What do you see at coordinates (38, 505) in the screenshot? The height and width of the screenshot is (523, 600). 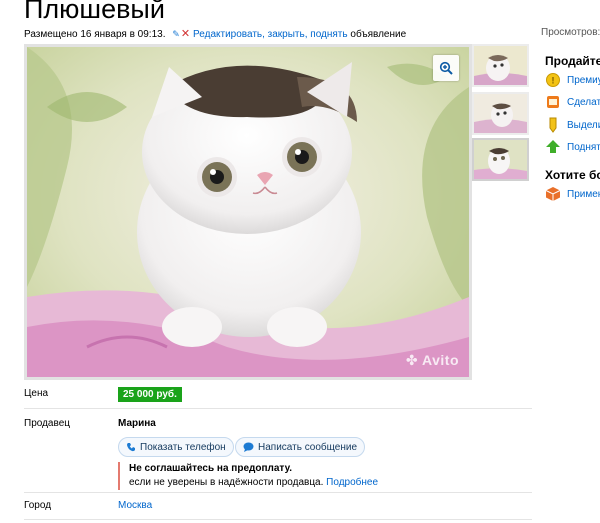 I see `city-label: Город` at bounding box center [38, 505].